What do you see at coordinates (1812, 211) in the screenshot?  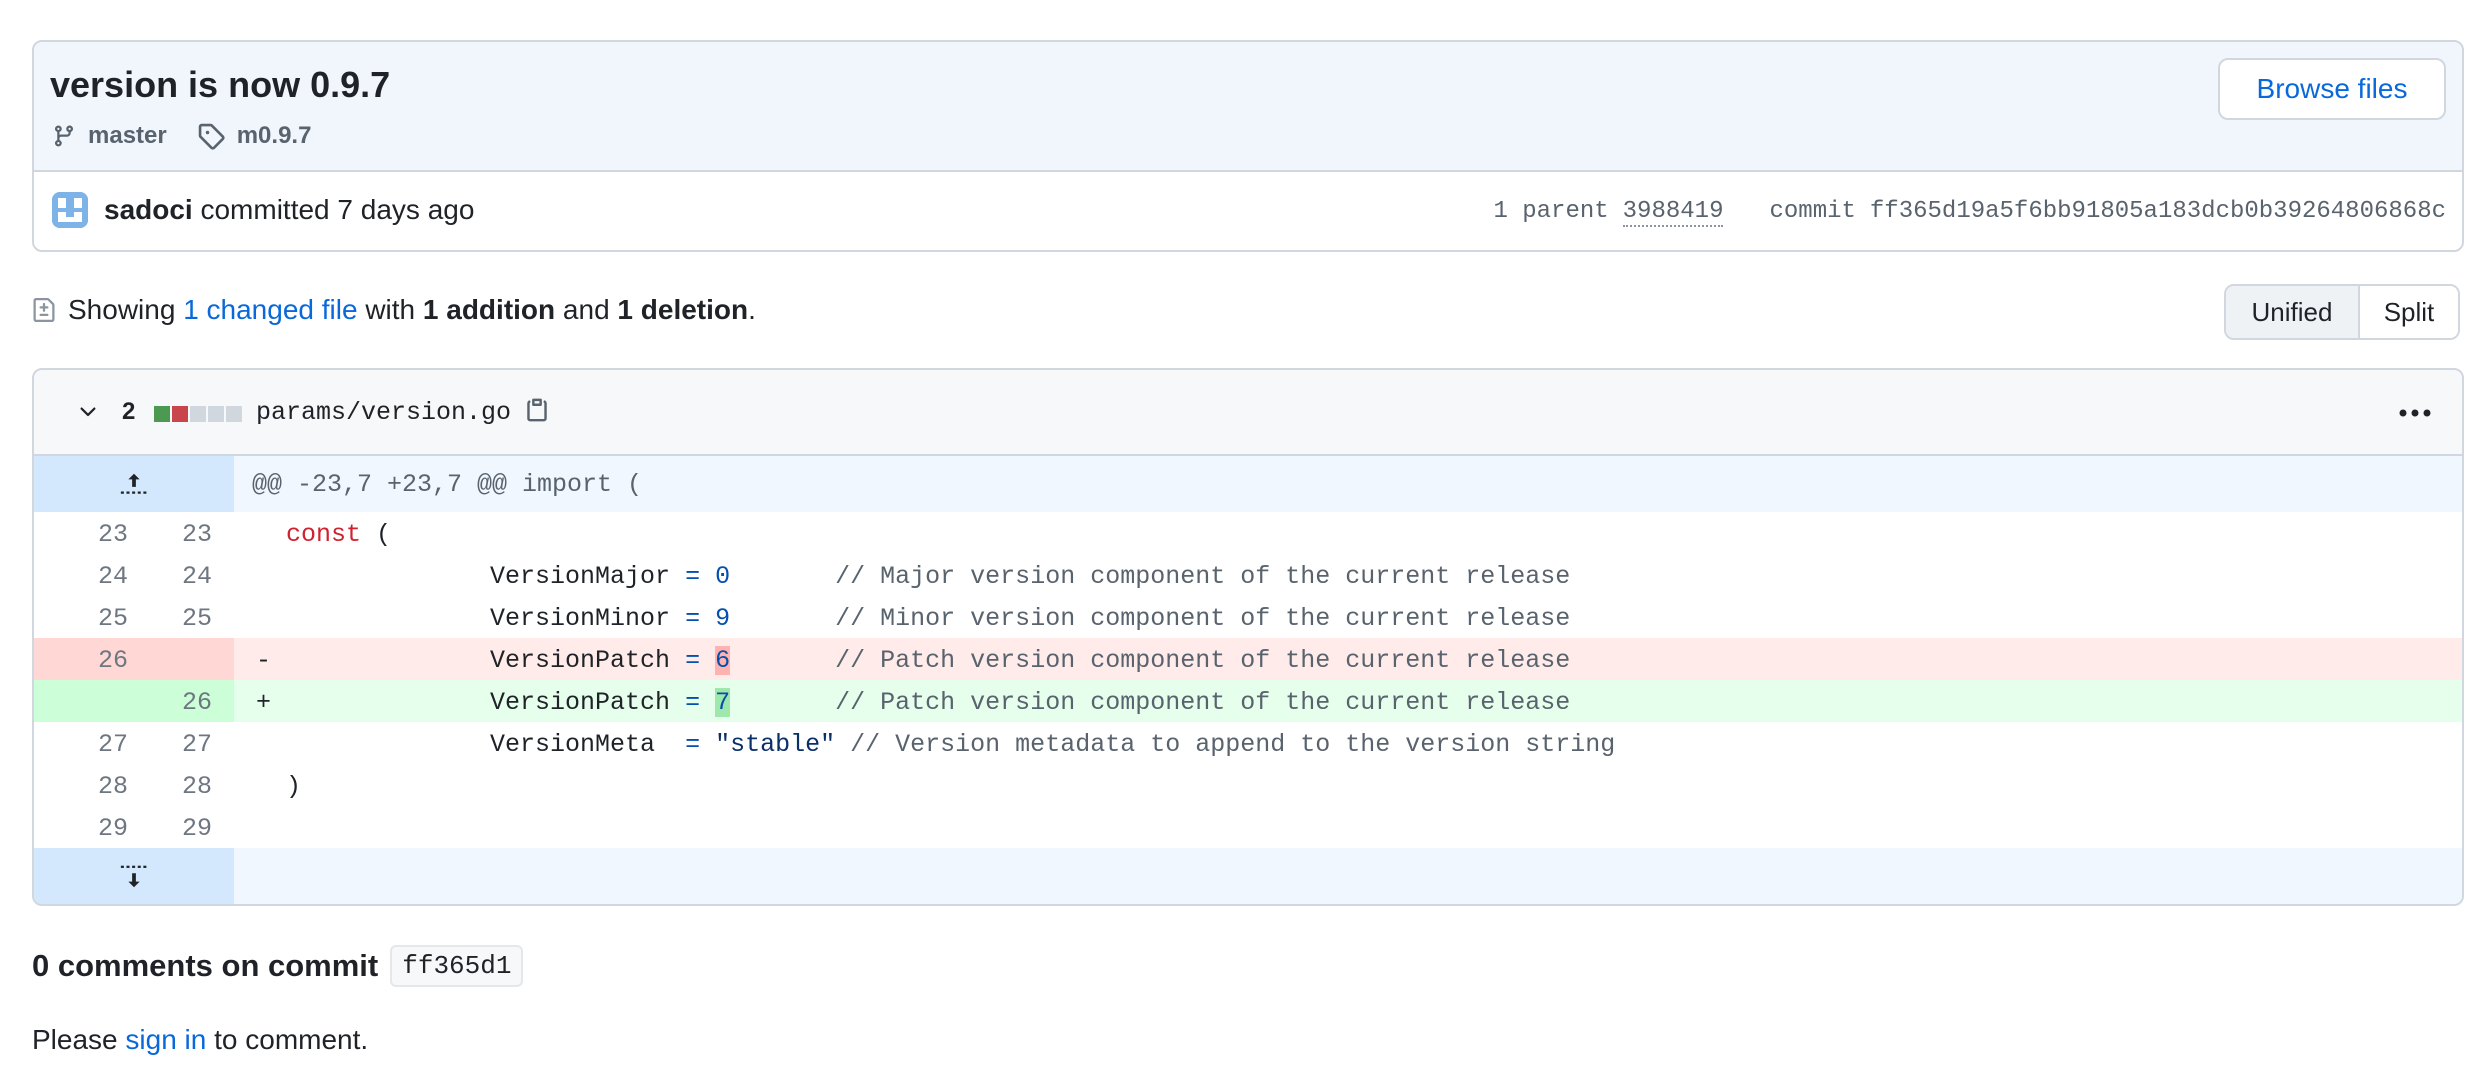 I see `commit-label: commit` at bounding box center [1812, 211].